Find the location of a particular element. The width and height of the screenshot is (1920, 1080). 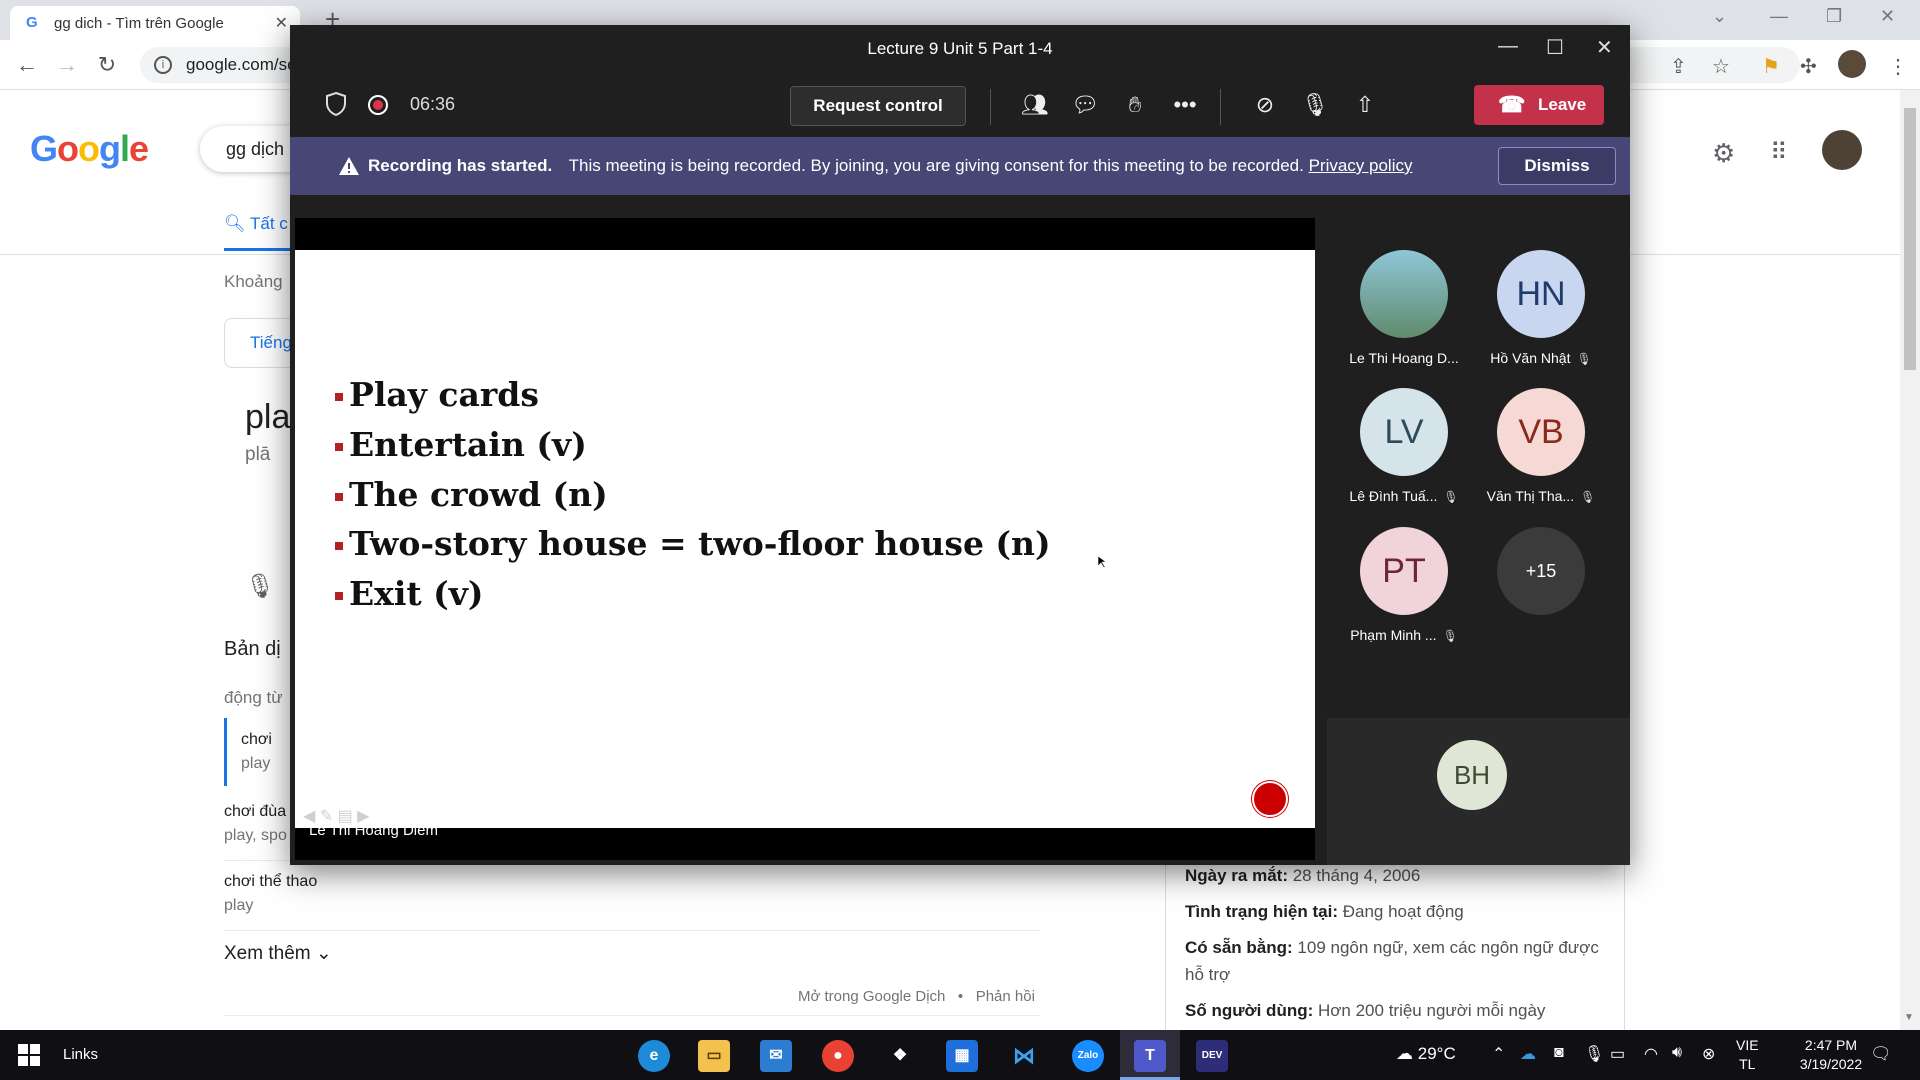

share-screen-icon: ⇧ is located at coordinates (1365, 105).